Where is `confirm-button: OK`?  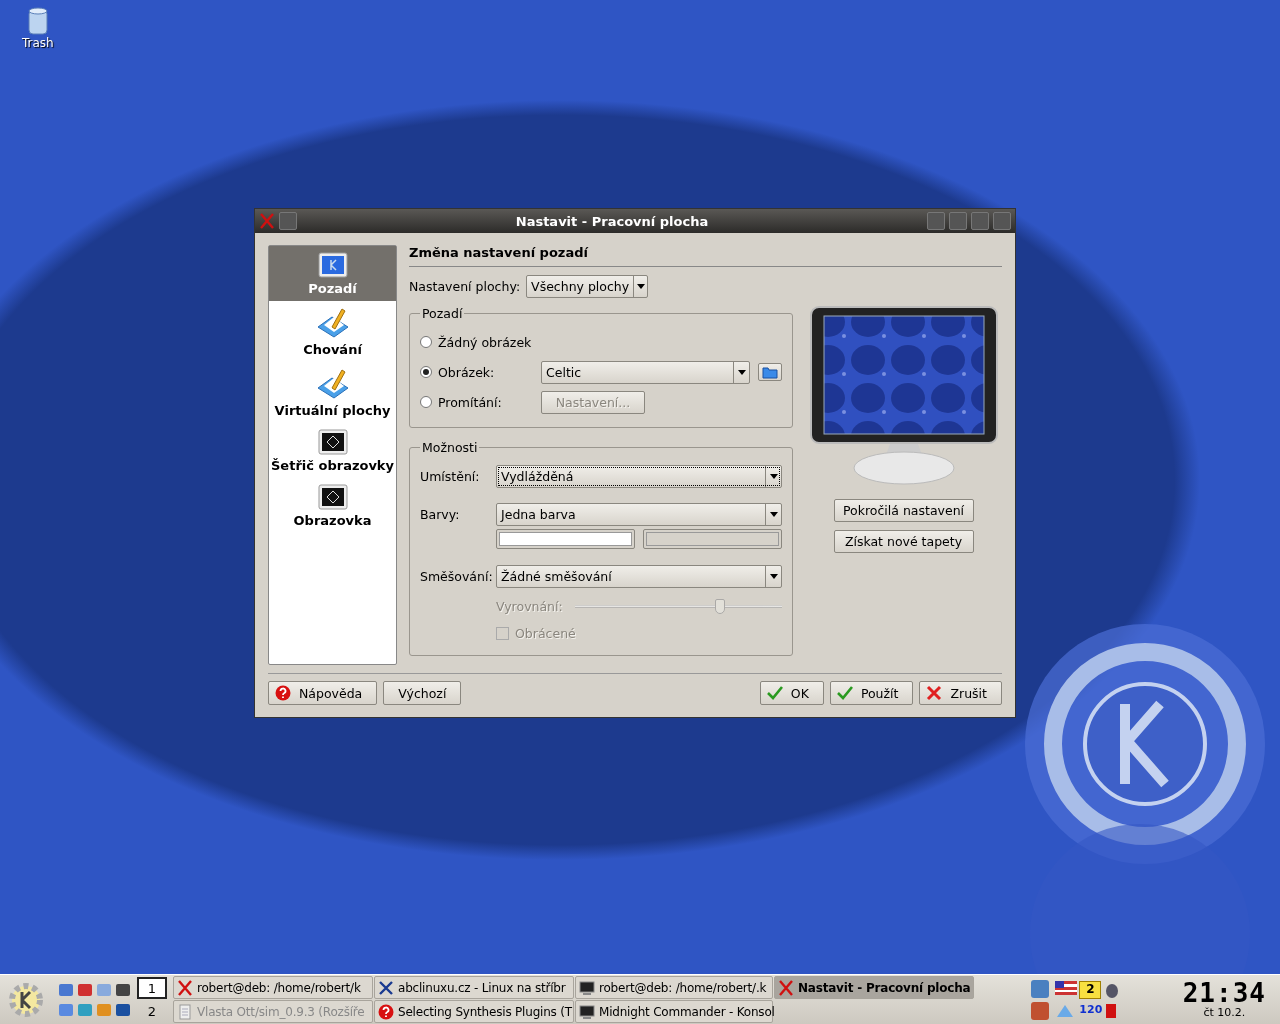
confirm-button: OK is located at coordinates (791, 693).